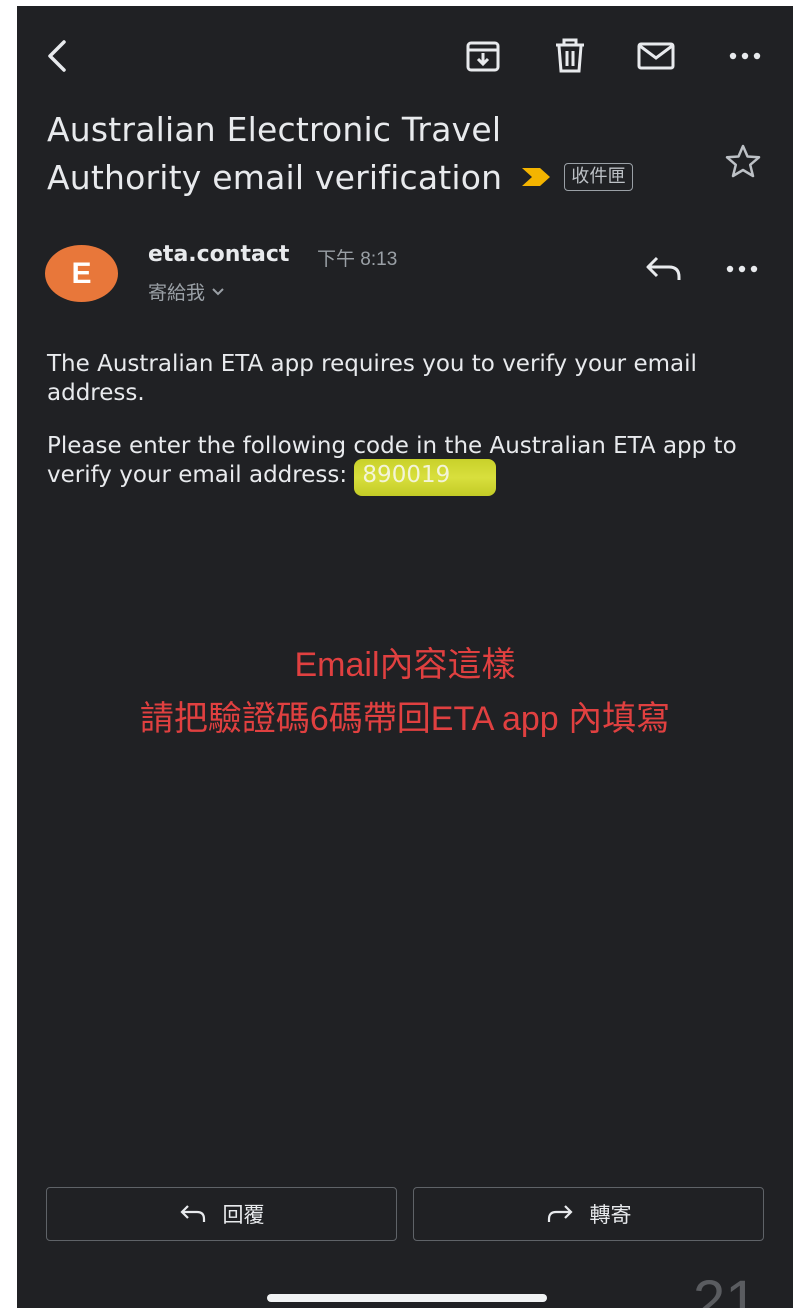  Describe the element at coordinates (81, 273) in the screenshot. I see `avatar: E` at that location.